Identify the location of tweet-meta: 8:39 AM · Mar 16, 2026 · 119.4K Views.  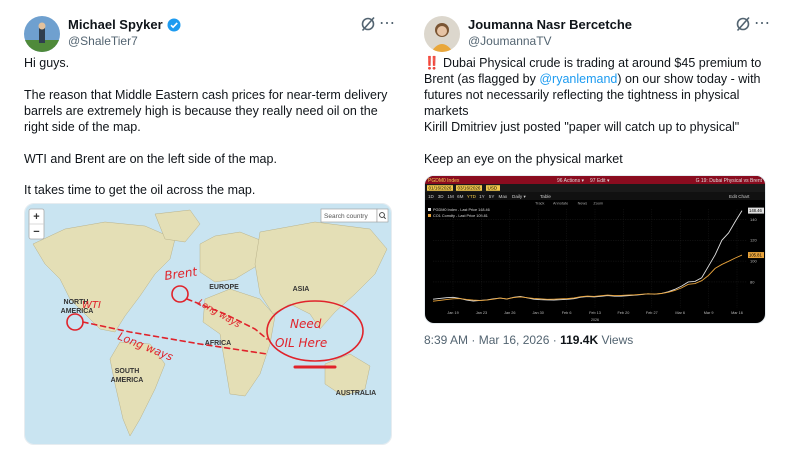
(528, 340).